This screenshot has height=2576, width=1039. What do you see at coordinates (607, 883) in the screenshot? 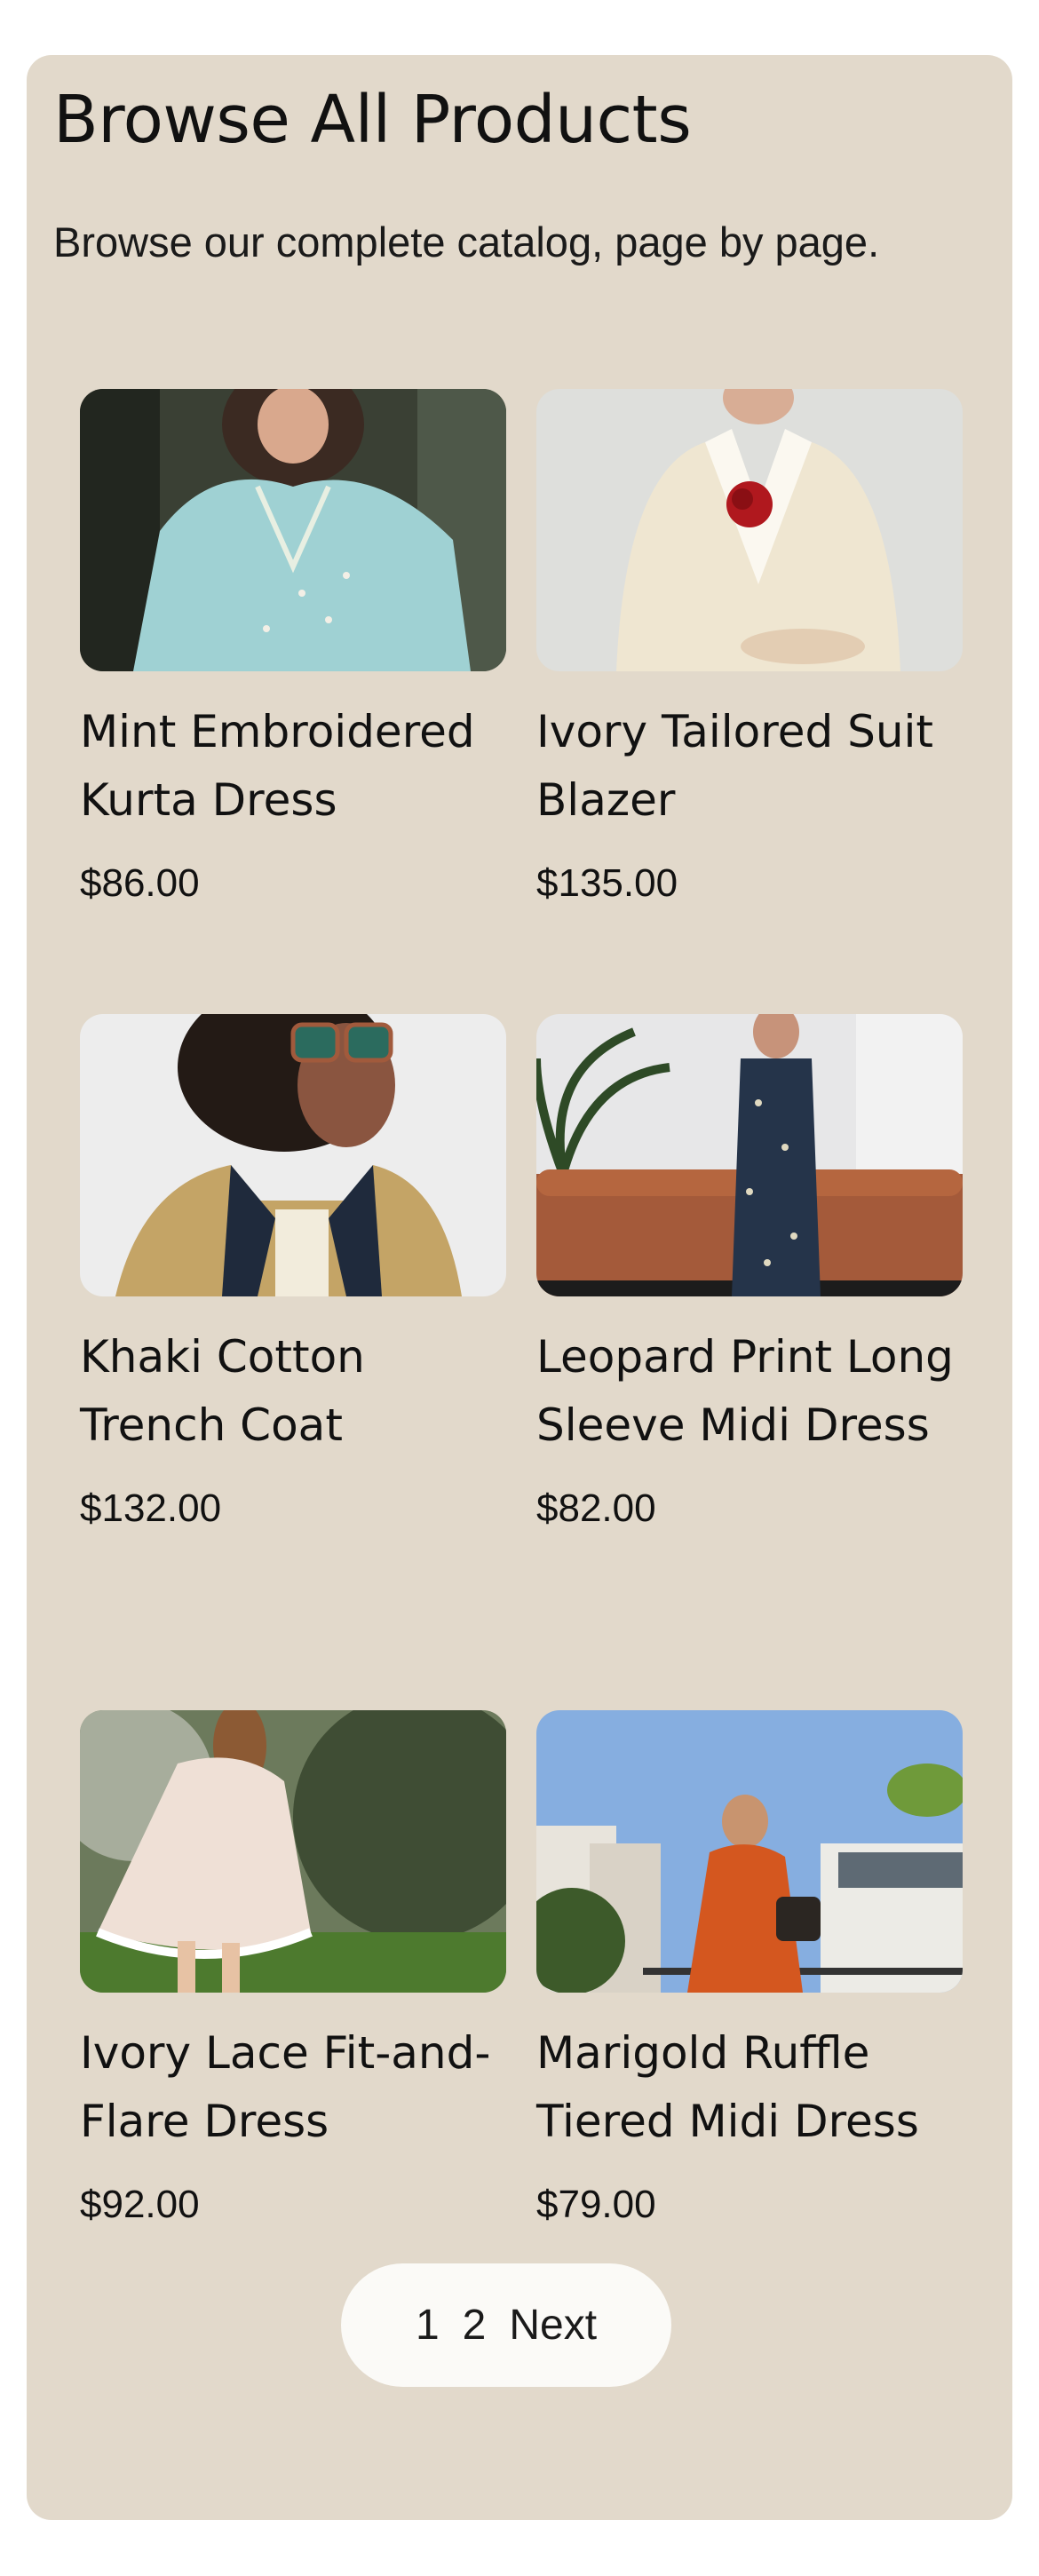
I see `product-price: $135.00` at bounding box center [607, 883].